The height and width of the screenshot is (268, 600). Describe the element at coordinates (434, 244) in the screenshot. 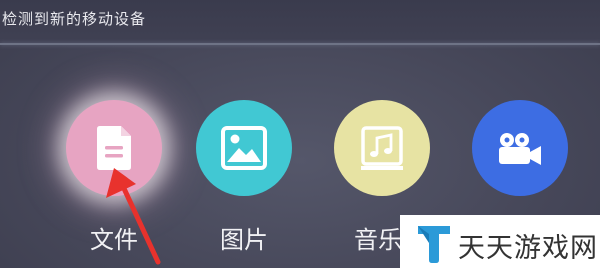

I see `watermark-logo-icon` at that location.